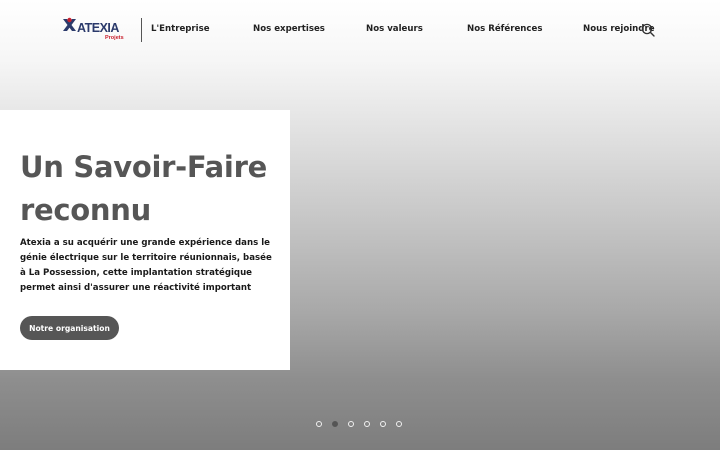 This screenshot has height=450, width=720. What do you see at coordinates (359, 425) in the screenshot?
I see `carousel-pagination` at bounding box center [359, 425].